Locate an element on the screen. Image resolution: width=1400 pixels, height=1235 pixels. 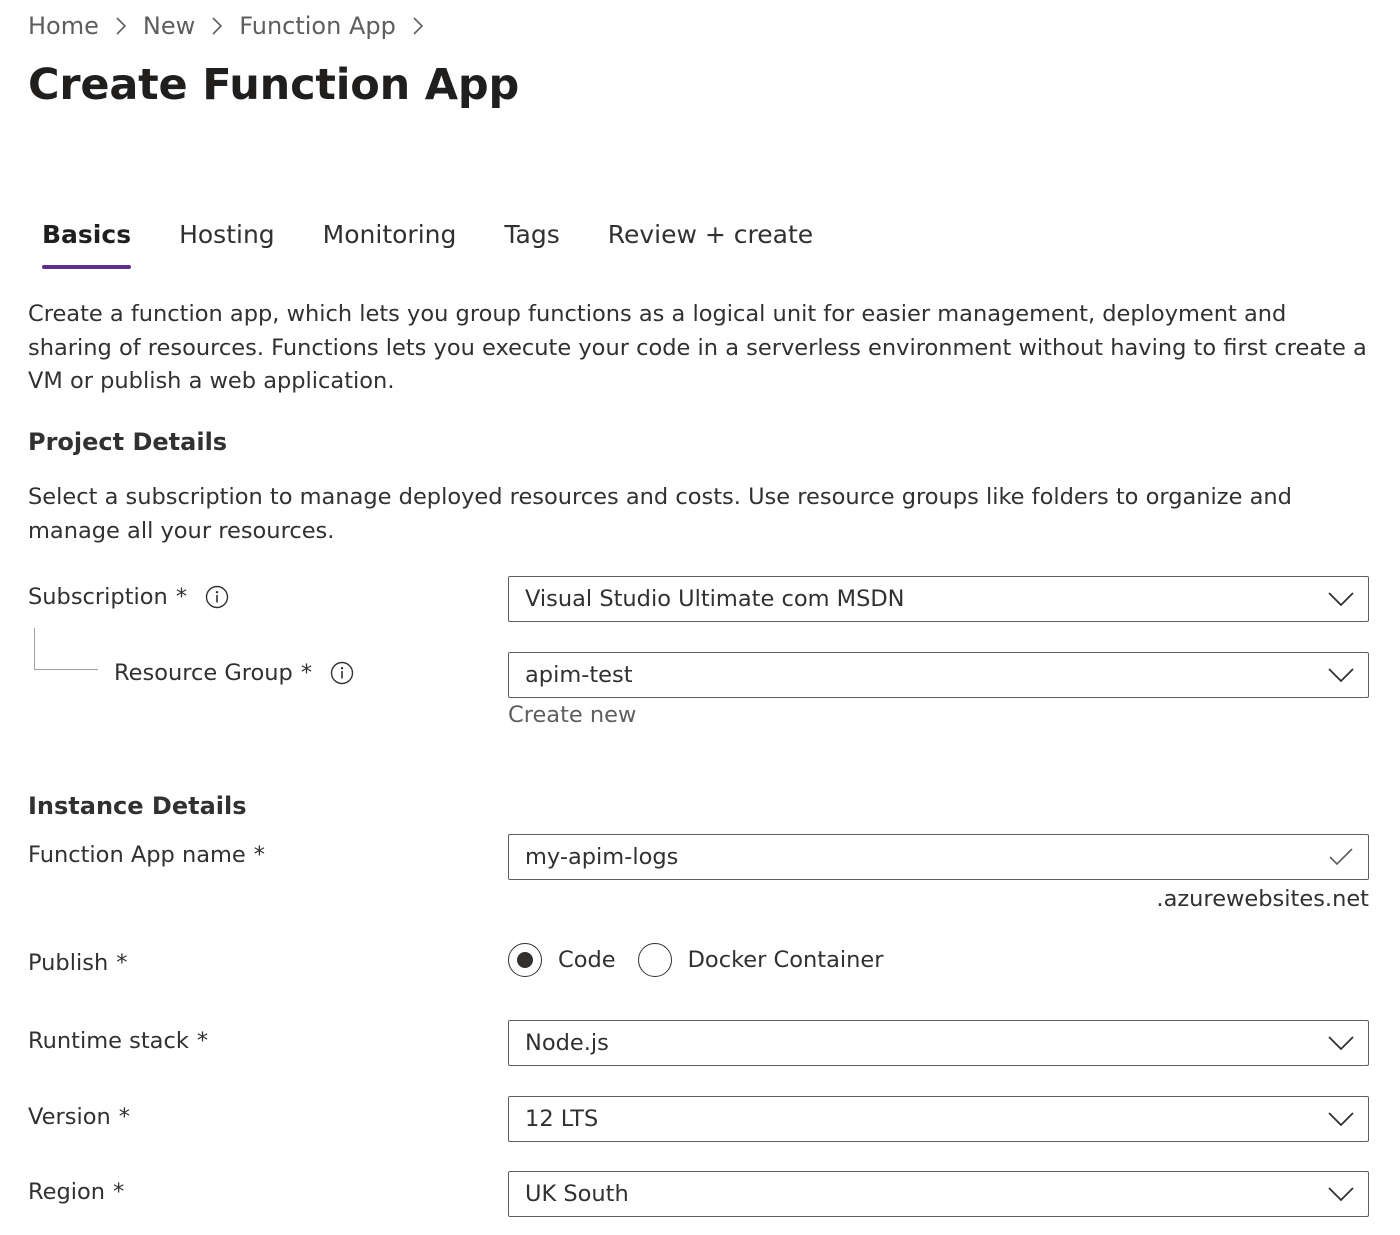
project-details-heading: Project Details is located at coordinates (128, 442).